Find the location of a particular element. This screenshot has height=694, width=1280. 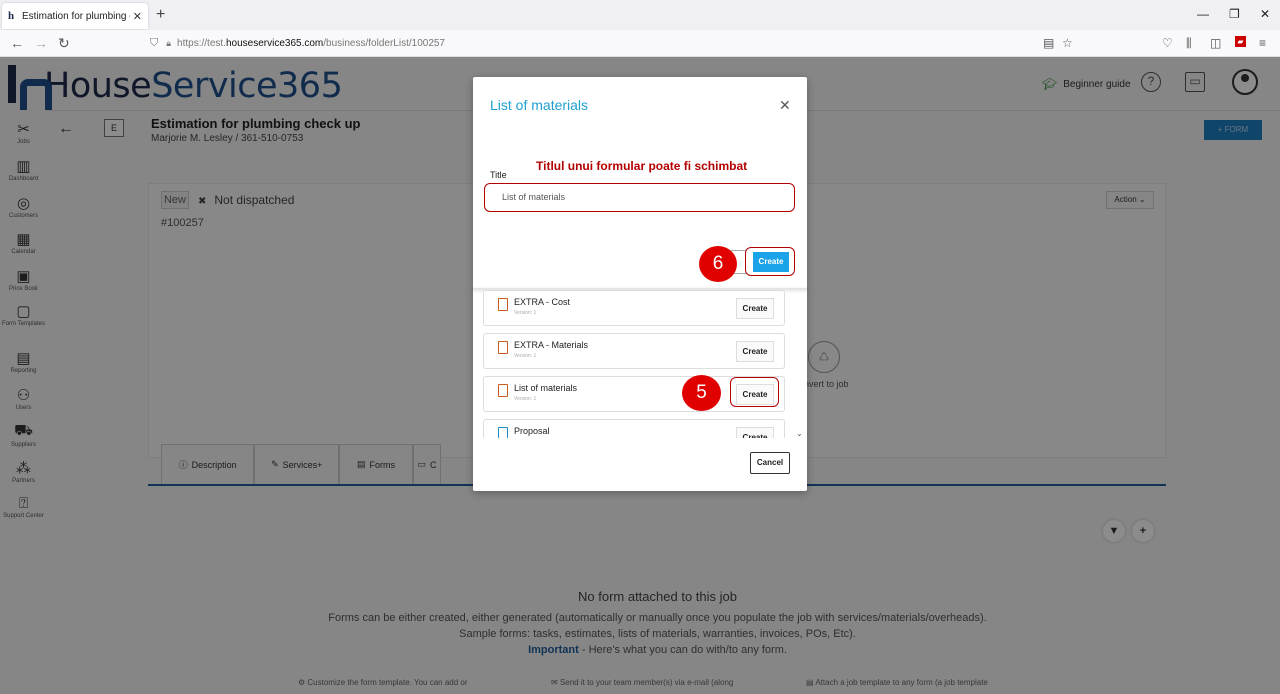

title-input: List of materials is located at coordinates (639, 197).